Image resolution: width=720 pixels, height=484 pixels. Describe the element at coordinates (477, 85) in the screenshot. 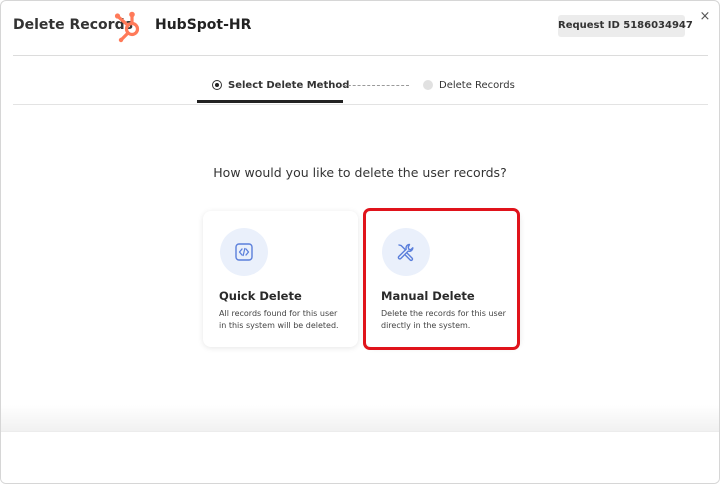

I see `step-label: Delete Records` at that location.